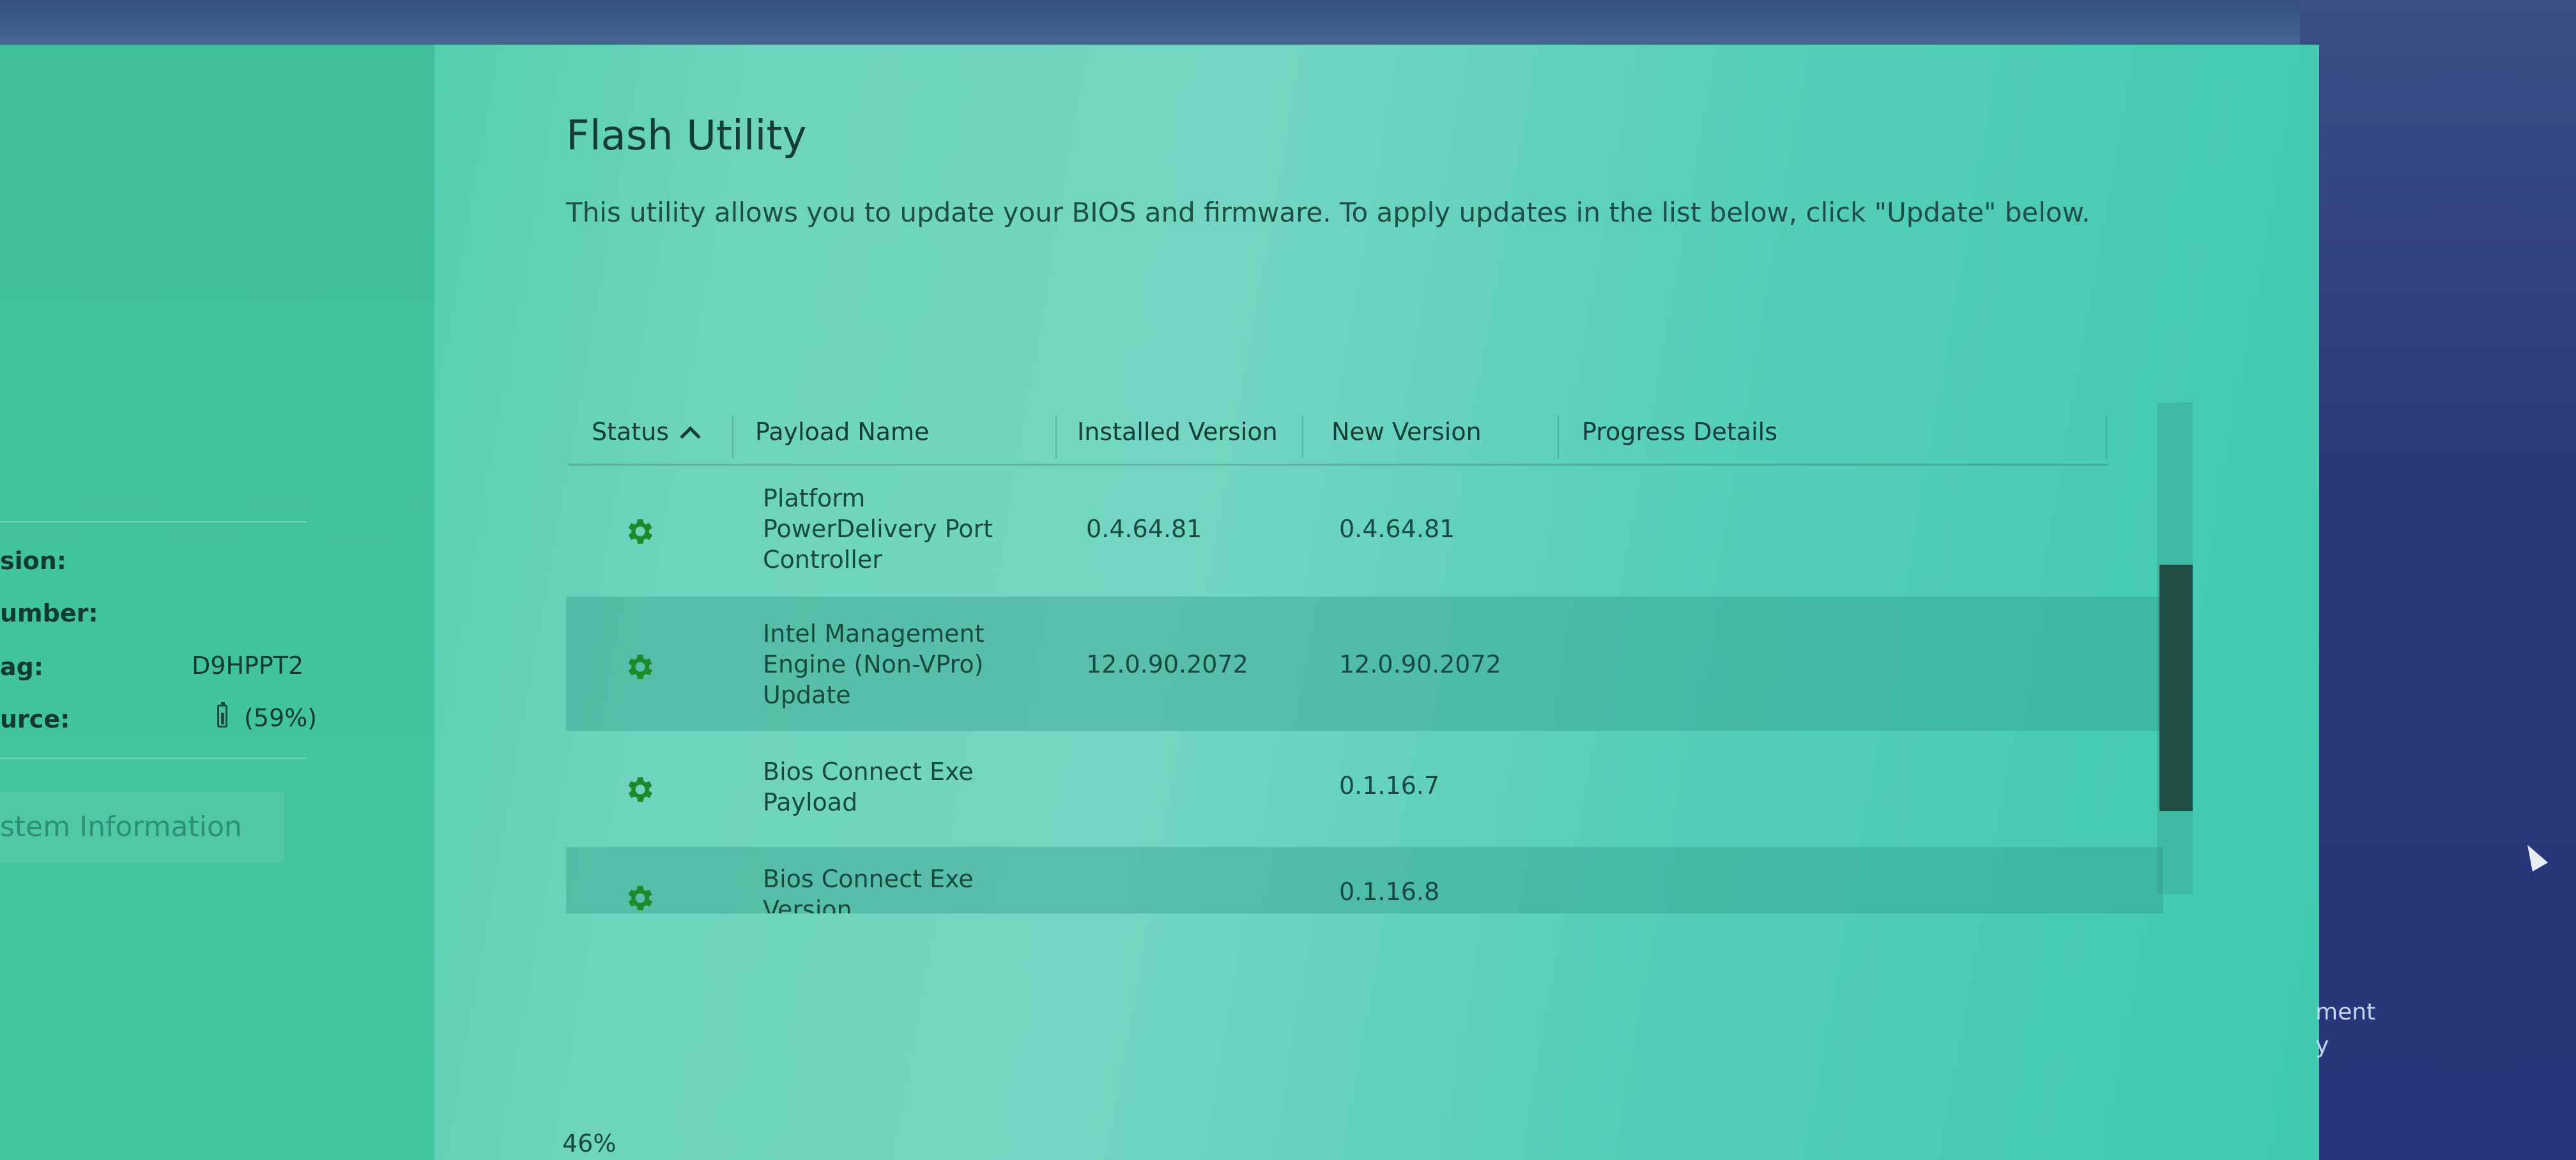 This screenshot has width=2576, height=1160. Describe the element at coordinates (1167, 664) in the screenshot. I see `installed-version: 12.0.90.2072` at that location.